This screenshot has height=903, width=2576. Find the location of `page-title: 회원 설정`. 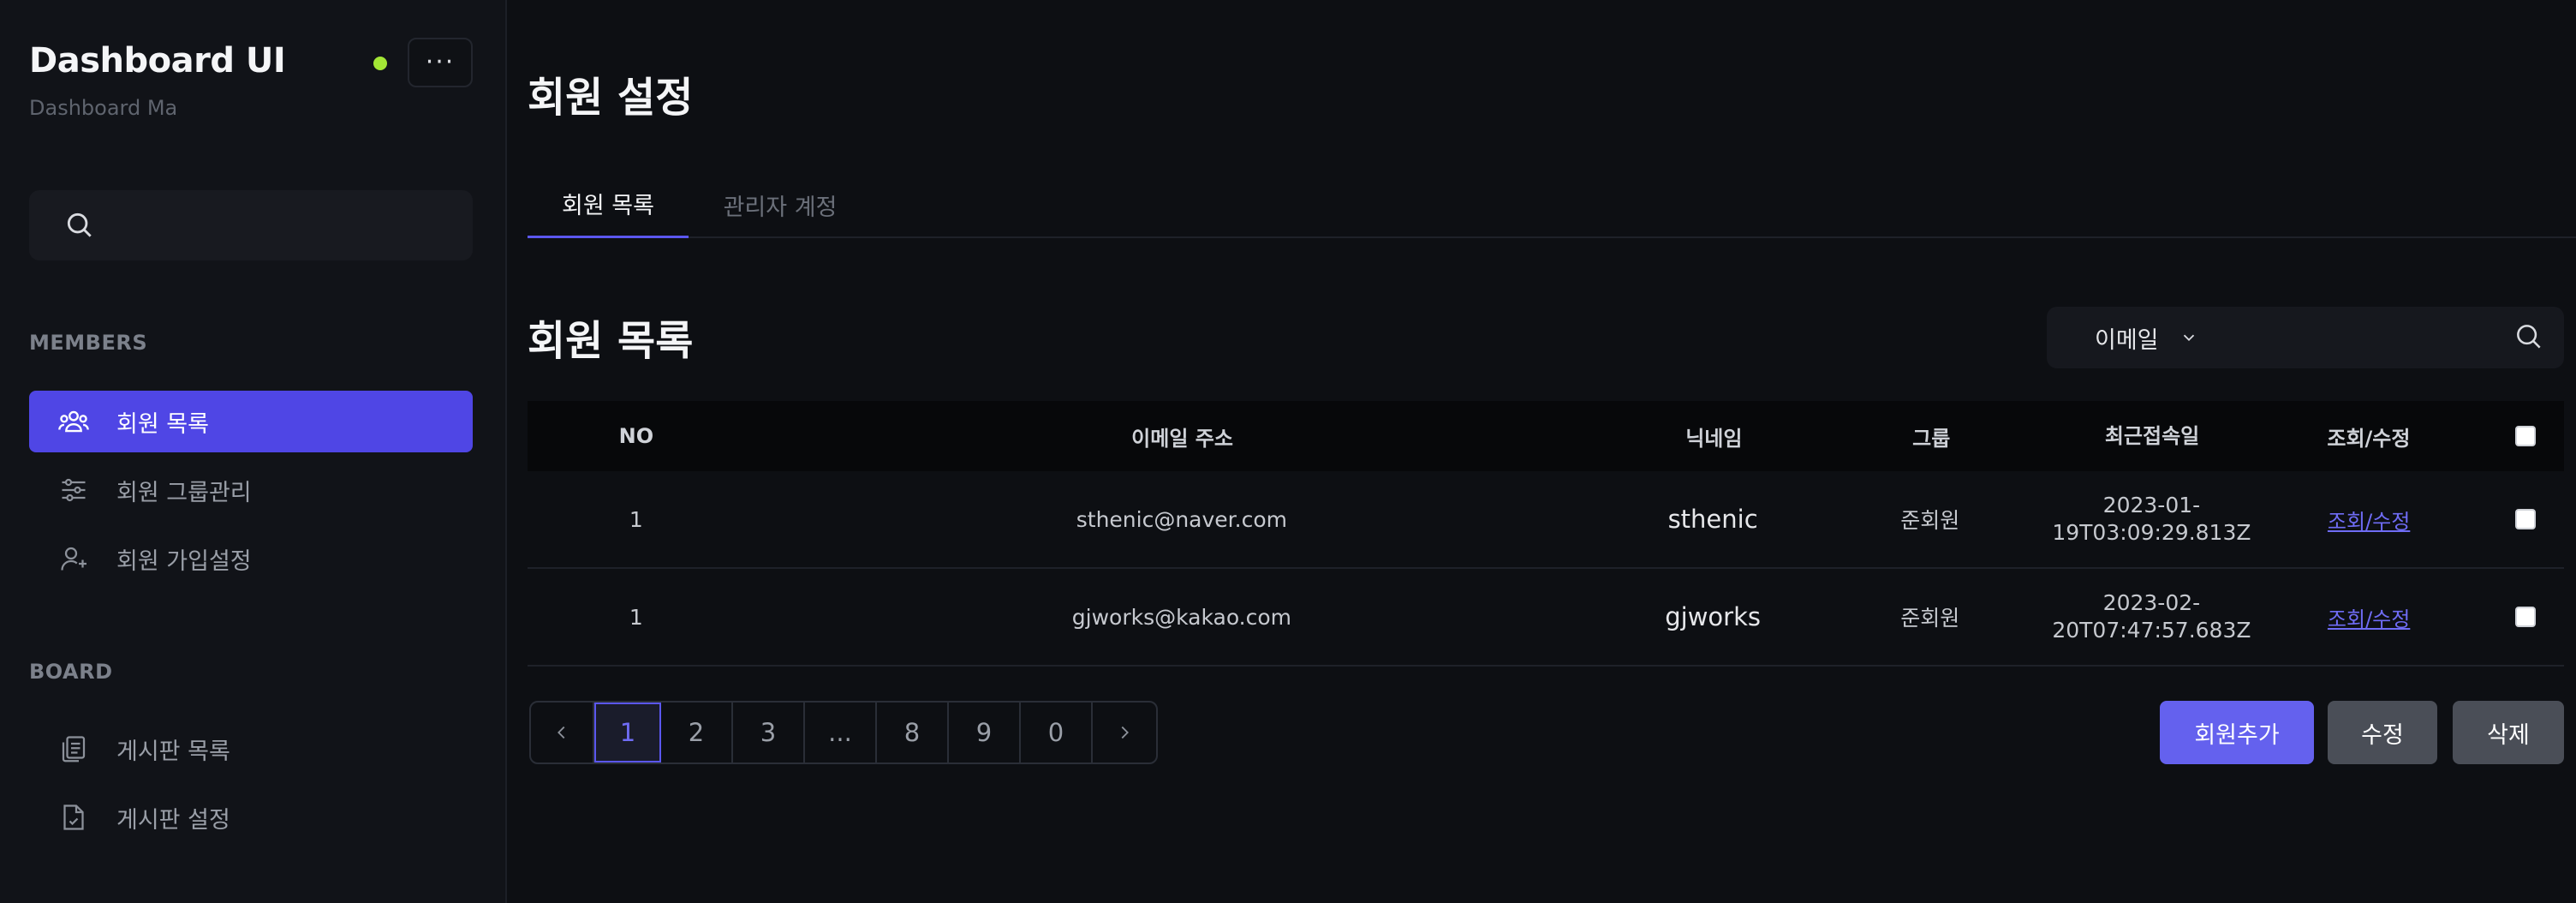

page-title: 회원 설정 is located at coordinates (611, 98).